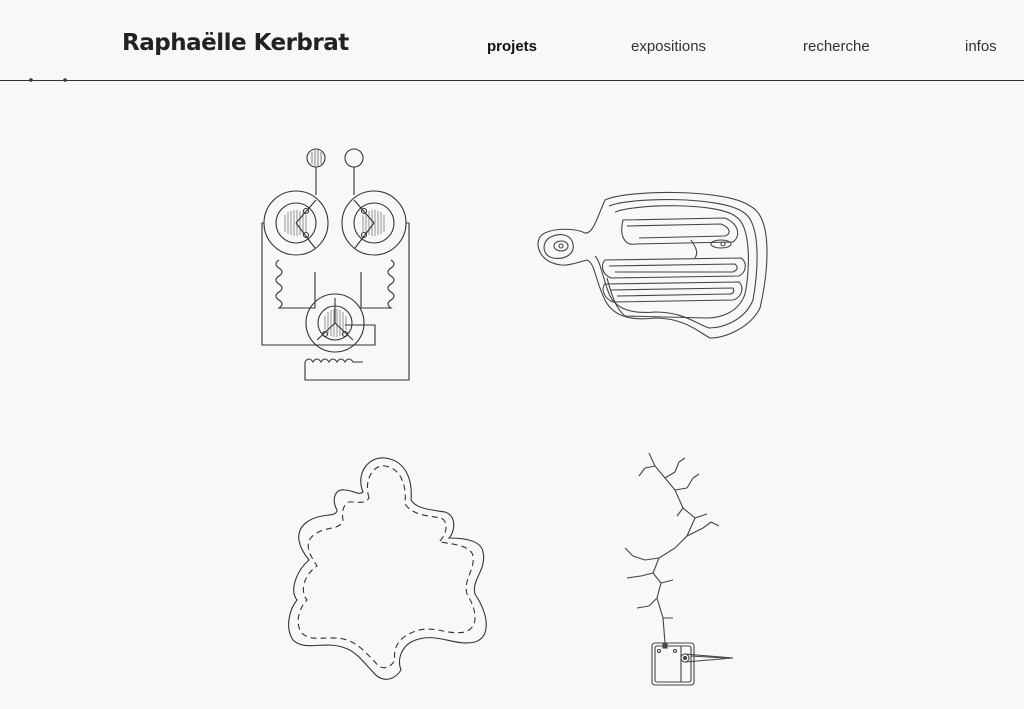 The width and height of the screenshot is (1024, 709). What do you see at coordinates (235, 43) in the screenshot?
I see `site-title-link: Raphaëlle Kerbrat` at bounding box center [235, 43].